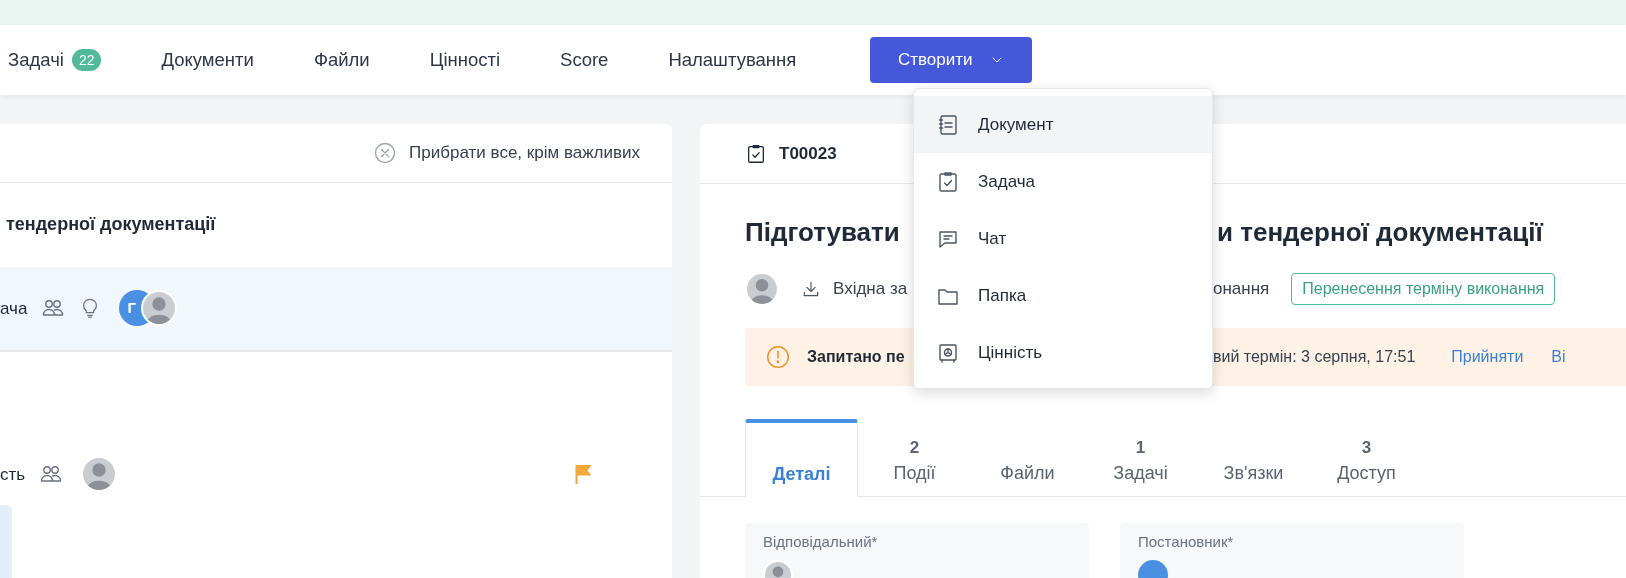 Image resolution: width=1626 pixels, height=578 pixels. I want to click on notice-text: вий термін: 3 серпня, 17:51, so click(1314, 357).